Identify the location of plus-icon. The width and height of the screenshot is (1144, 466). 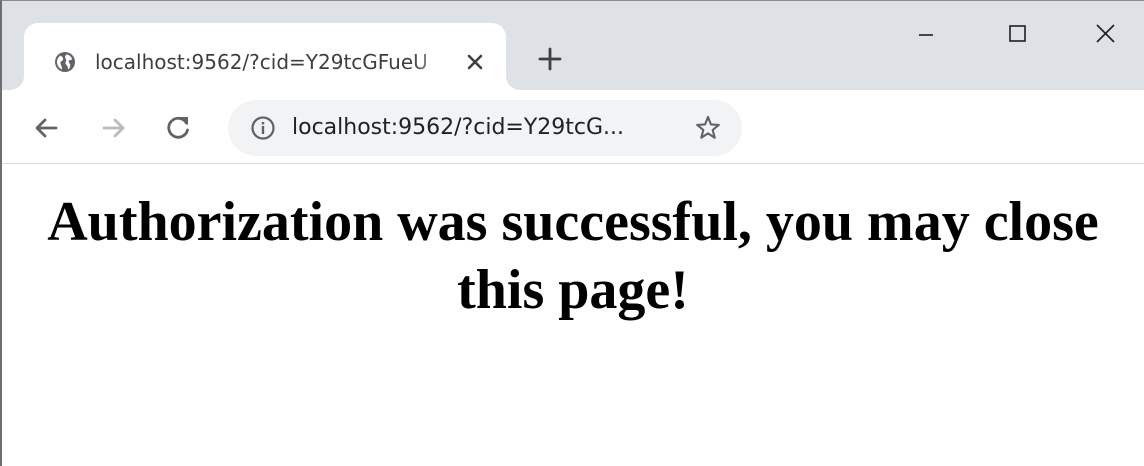
(550, 59).